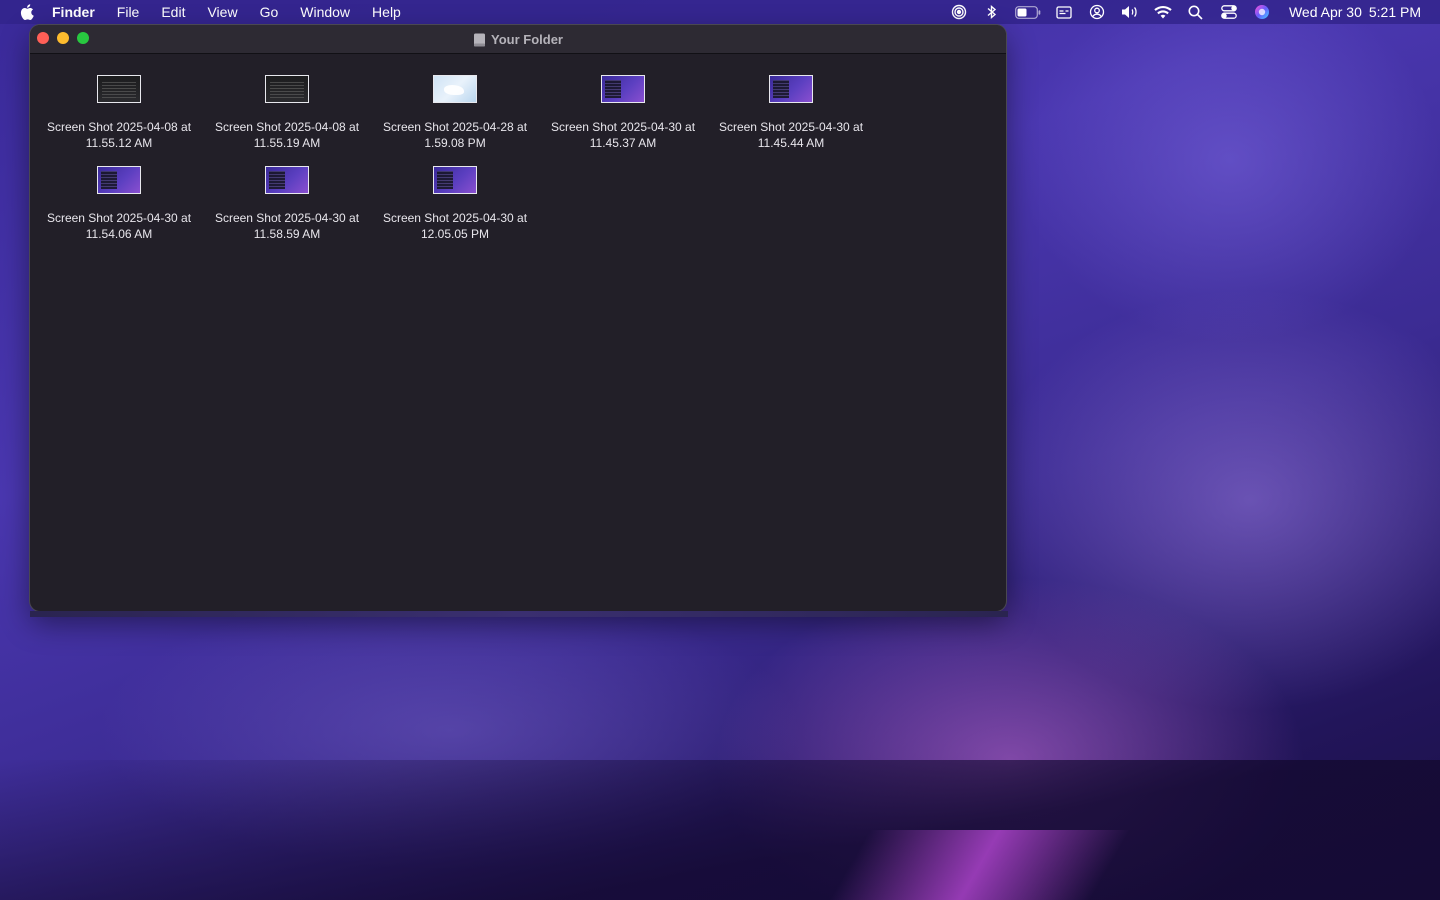 The image size is (1440, 900). Describe the element at coordinates (173, 12) in the screenshot. I see `menu-edit: Edit` at that location.